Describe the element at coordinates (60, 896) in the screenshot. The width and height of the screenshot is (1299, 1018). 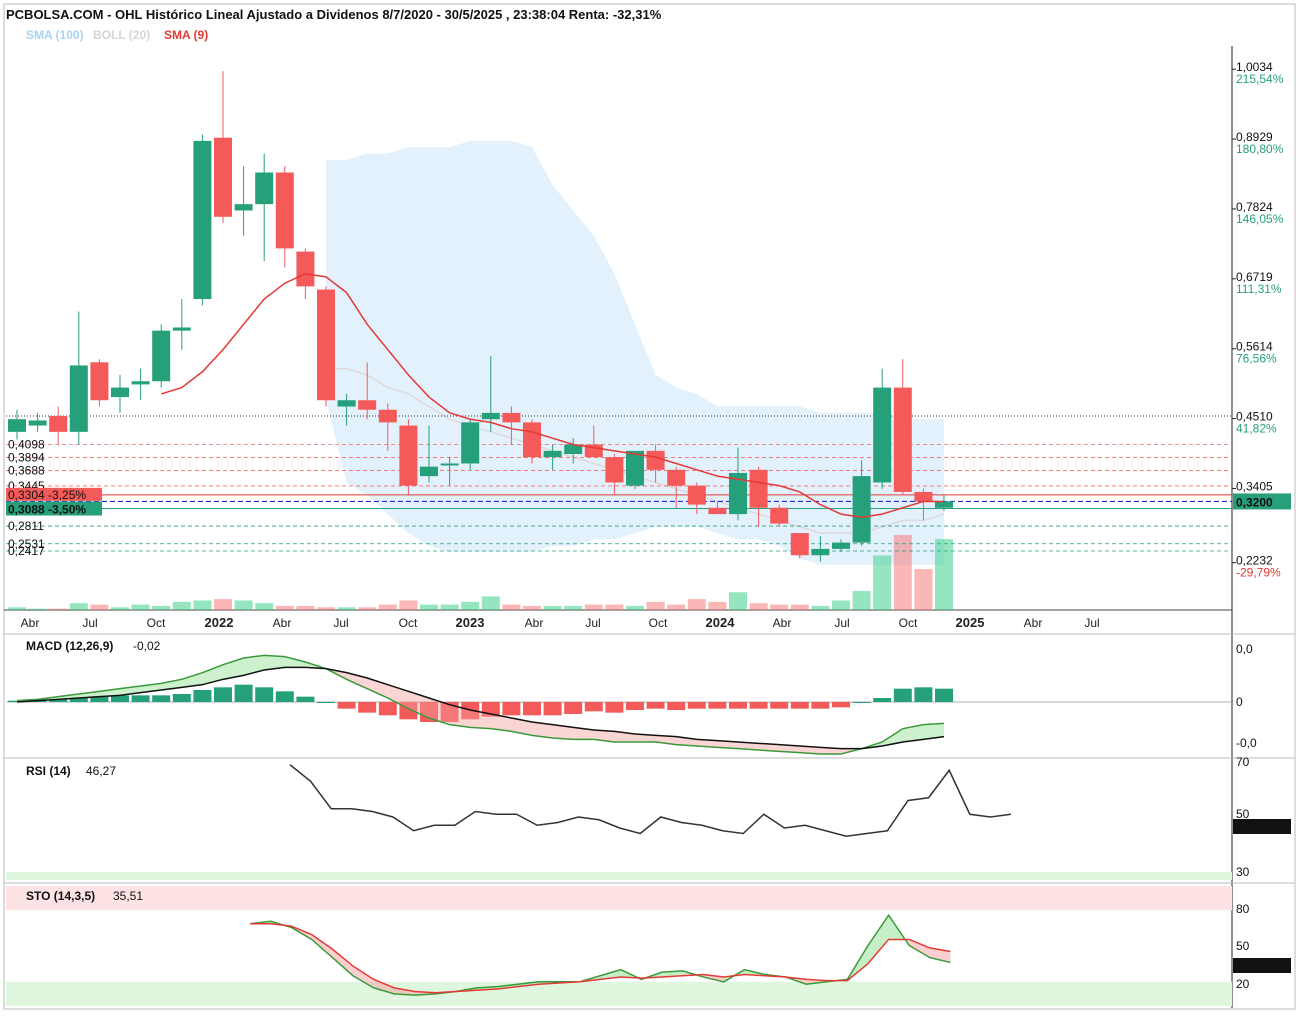
I see `sto-label: STO (14,3,5)` at that location.